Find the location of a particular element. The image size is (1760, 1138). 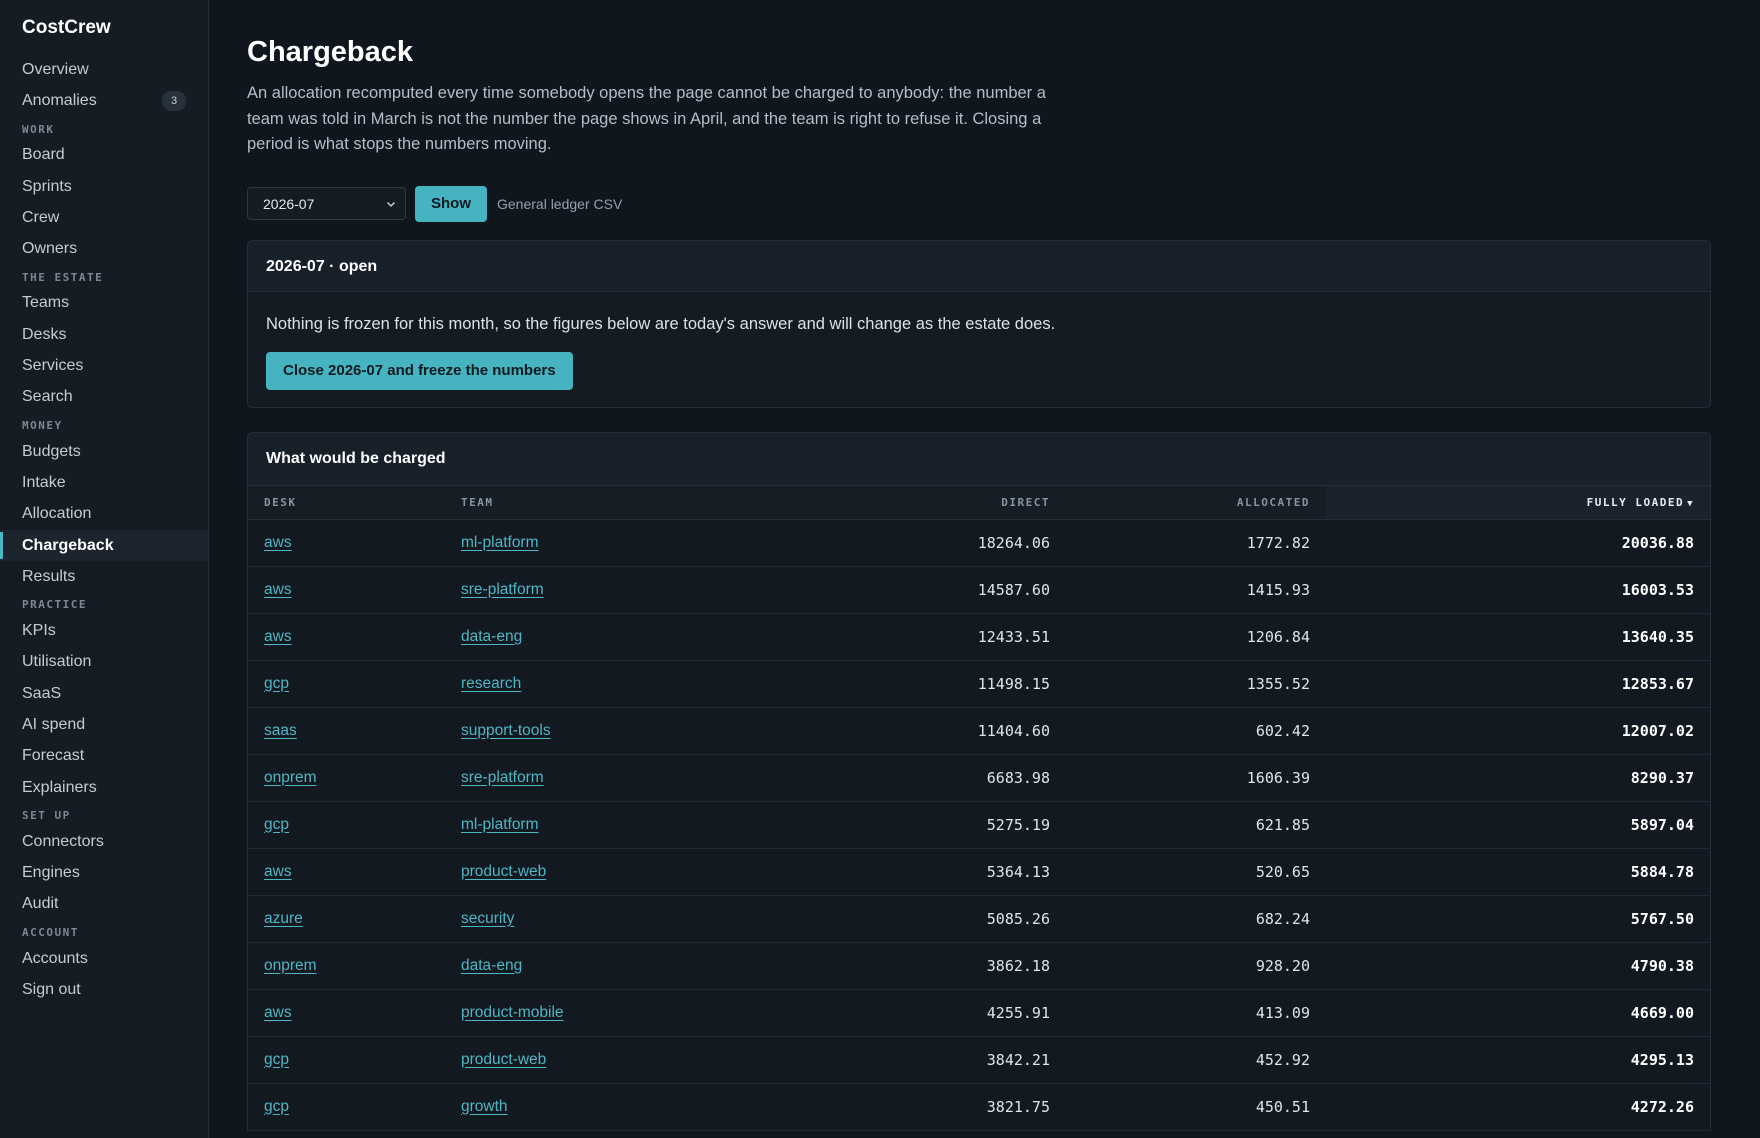

sidebar-item-explainers: Explainers is located at coordinates (104, 787).